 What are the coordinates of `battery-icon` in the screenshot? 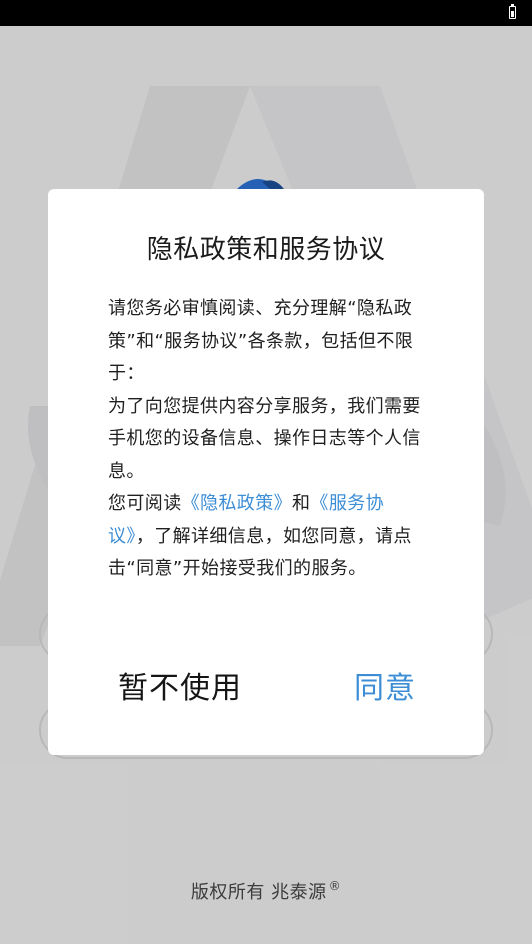 It's located at (512, 11).